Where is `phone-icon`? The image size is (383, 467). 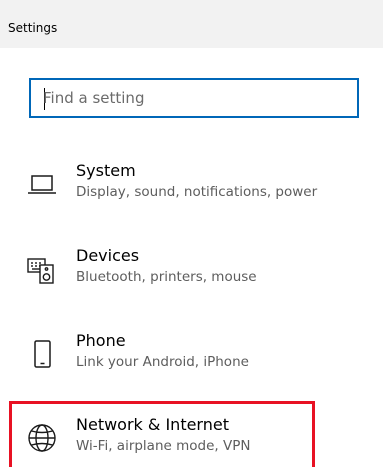
phone-icon is located at coordinates (42, 354).